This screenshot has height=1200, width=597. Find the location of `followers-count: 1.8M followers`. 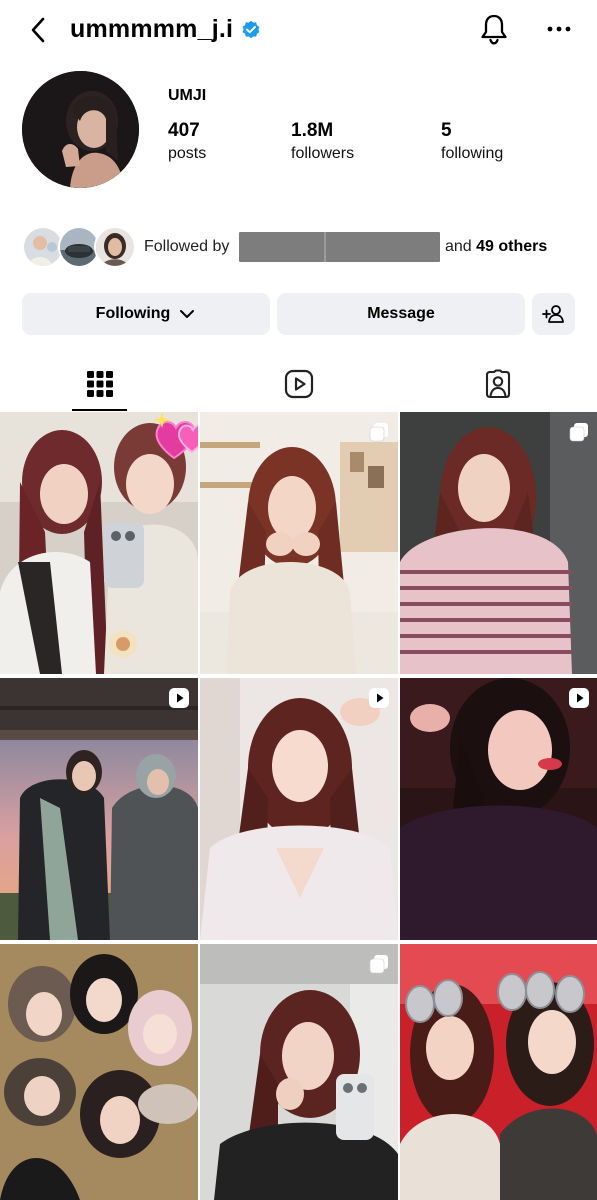

followers-count: 1.8M followers is located at coordinates (322, 141).